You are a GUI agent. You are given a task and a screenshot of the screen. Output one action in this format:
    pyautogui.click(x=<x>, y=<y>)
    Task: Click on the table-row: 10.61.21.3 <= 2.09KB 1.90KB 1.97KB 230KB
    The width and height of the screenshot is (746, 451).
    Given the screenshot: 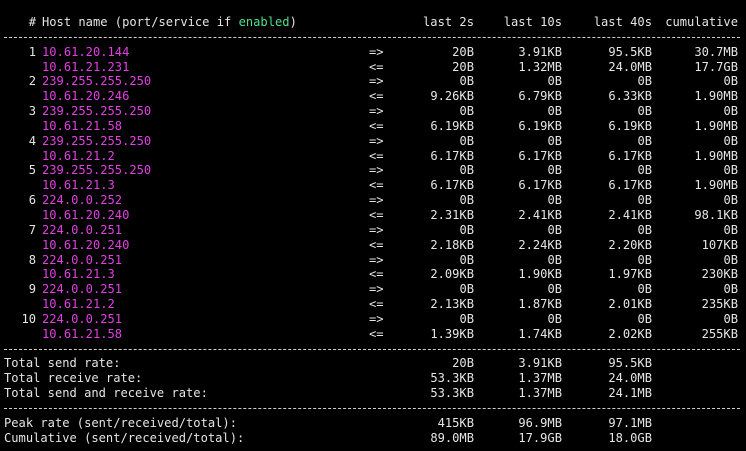 What is the action you would take?
    pyautogui.click(x=373, y=274)
    